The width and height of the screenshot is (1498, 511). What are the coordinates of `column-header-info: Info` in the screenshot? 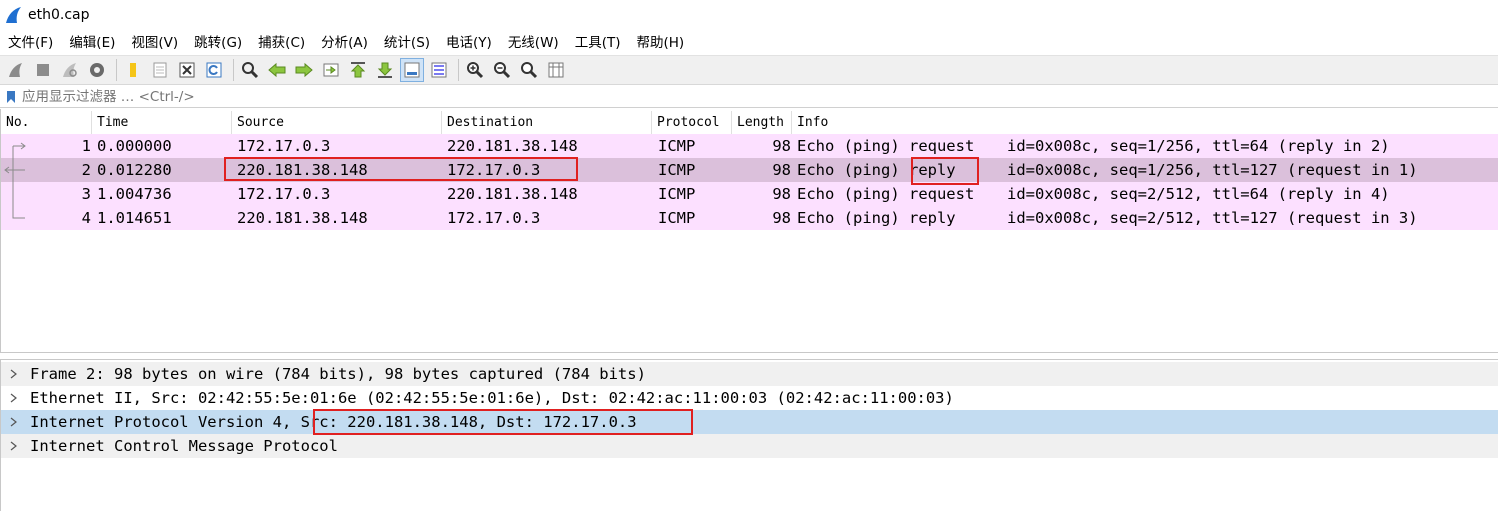 It's located at (1144, 123).